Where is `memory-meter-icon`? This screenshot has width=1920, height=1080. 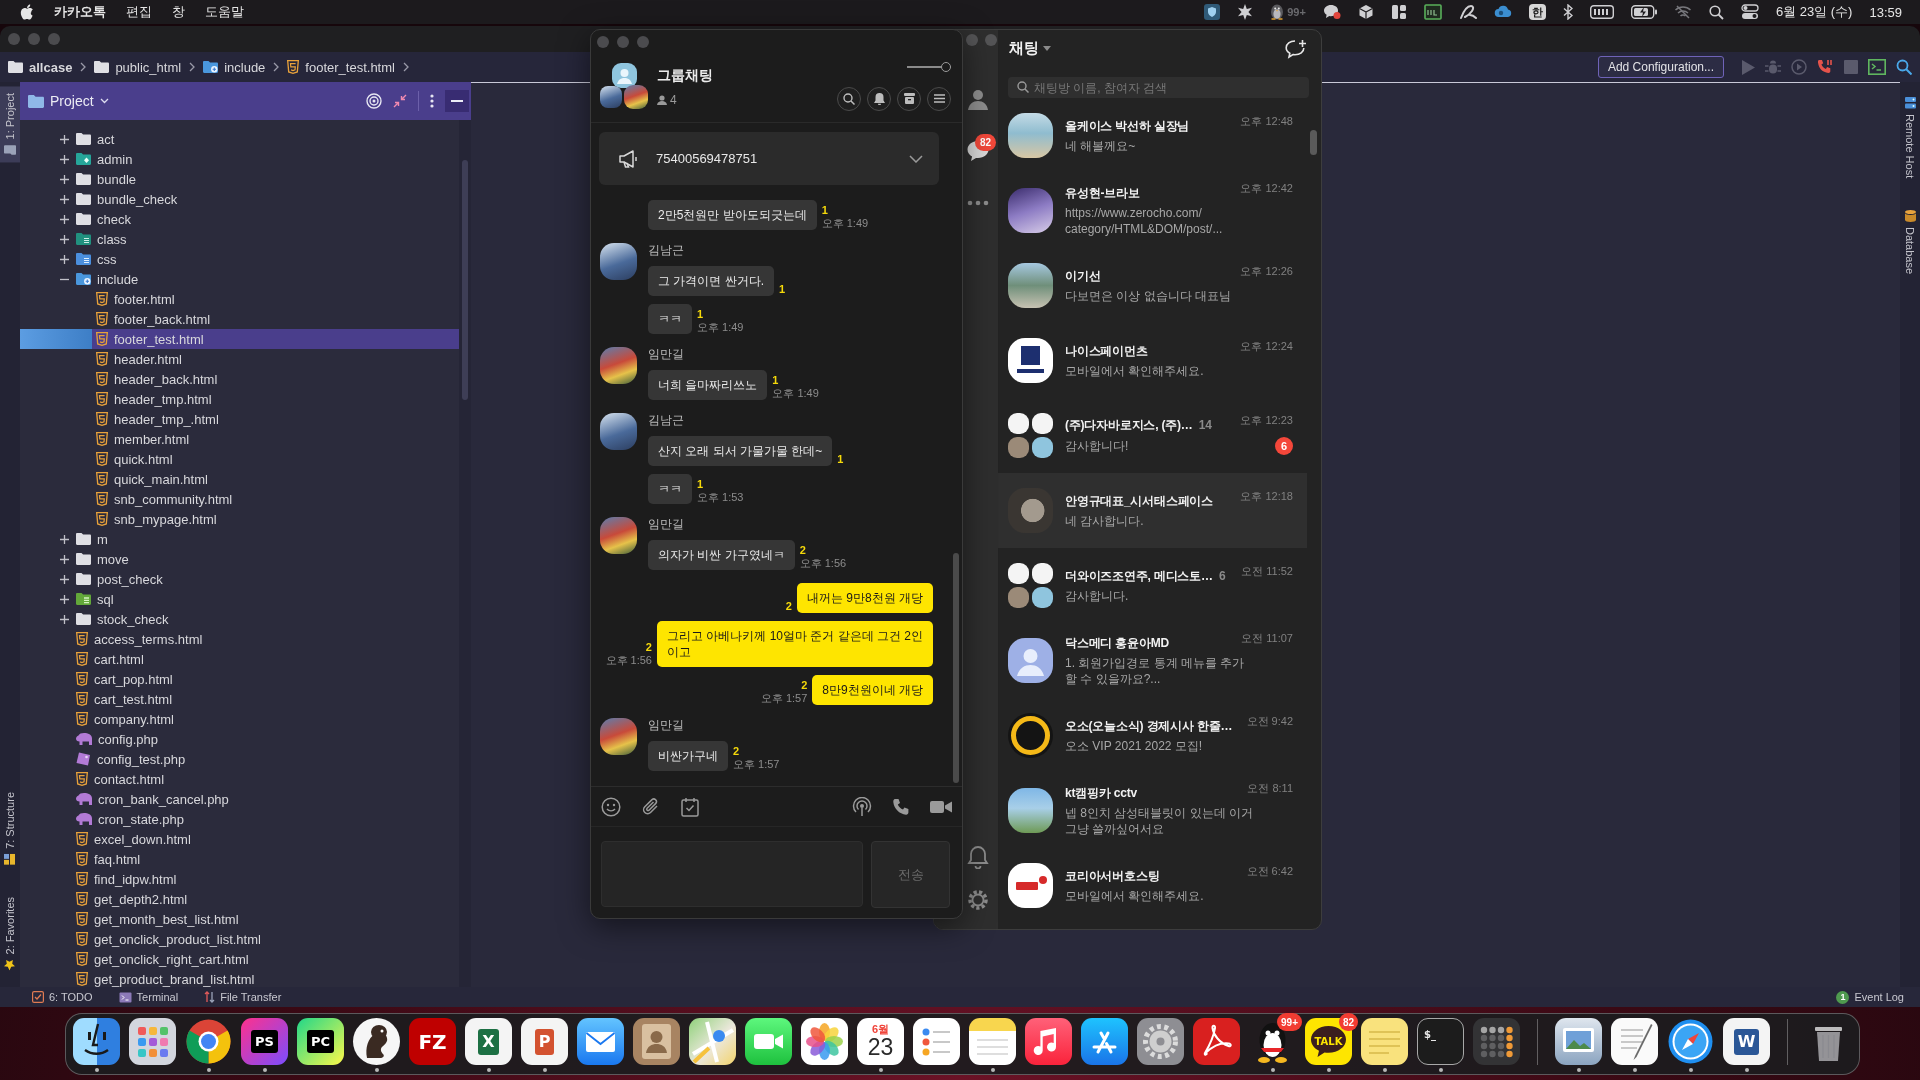 memory-meter-icon is located at coordinates (1601, 12).